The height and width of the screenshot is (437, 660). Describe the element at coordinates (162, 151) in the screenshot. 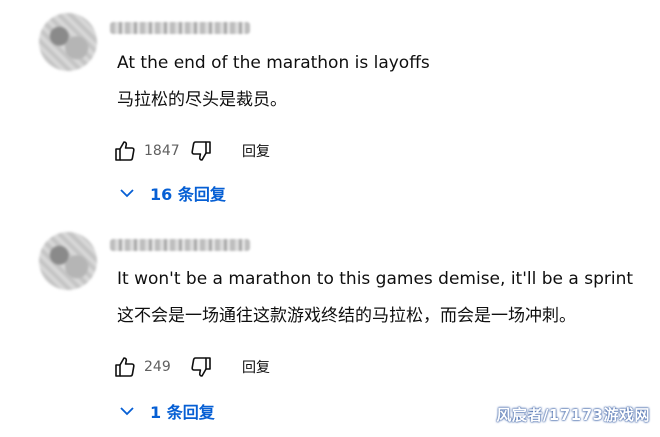

I see `like-count: 1847` at that location.